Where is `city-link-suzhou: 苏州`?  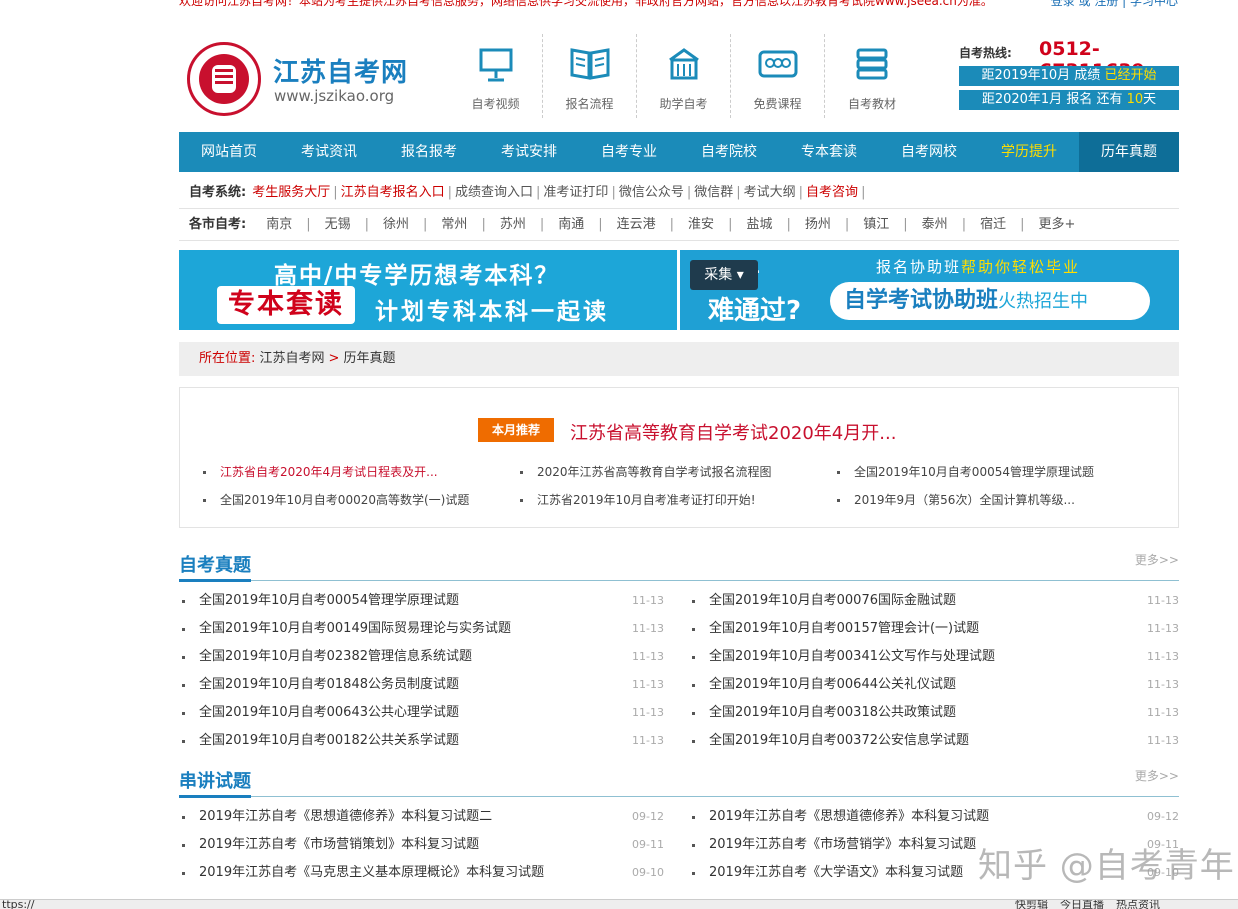 city-link-suzhou: 苏州 is located at coordinates (513, 224).